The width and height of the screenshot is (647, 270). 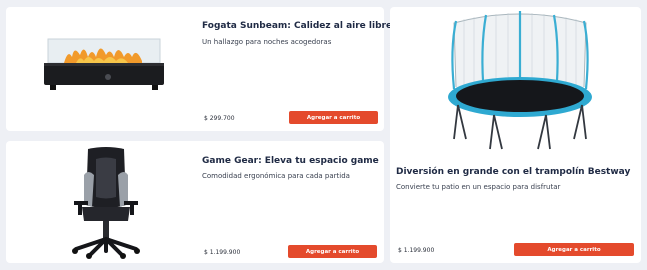 I want to click on fire-pit-image, so click(x=103, y=62).